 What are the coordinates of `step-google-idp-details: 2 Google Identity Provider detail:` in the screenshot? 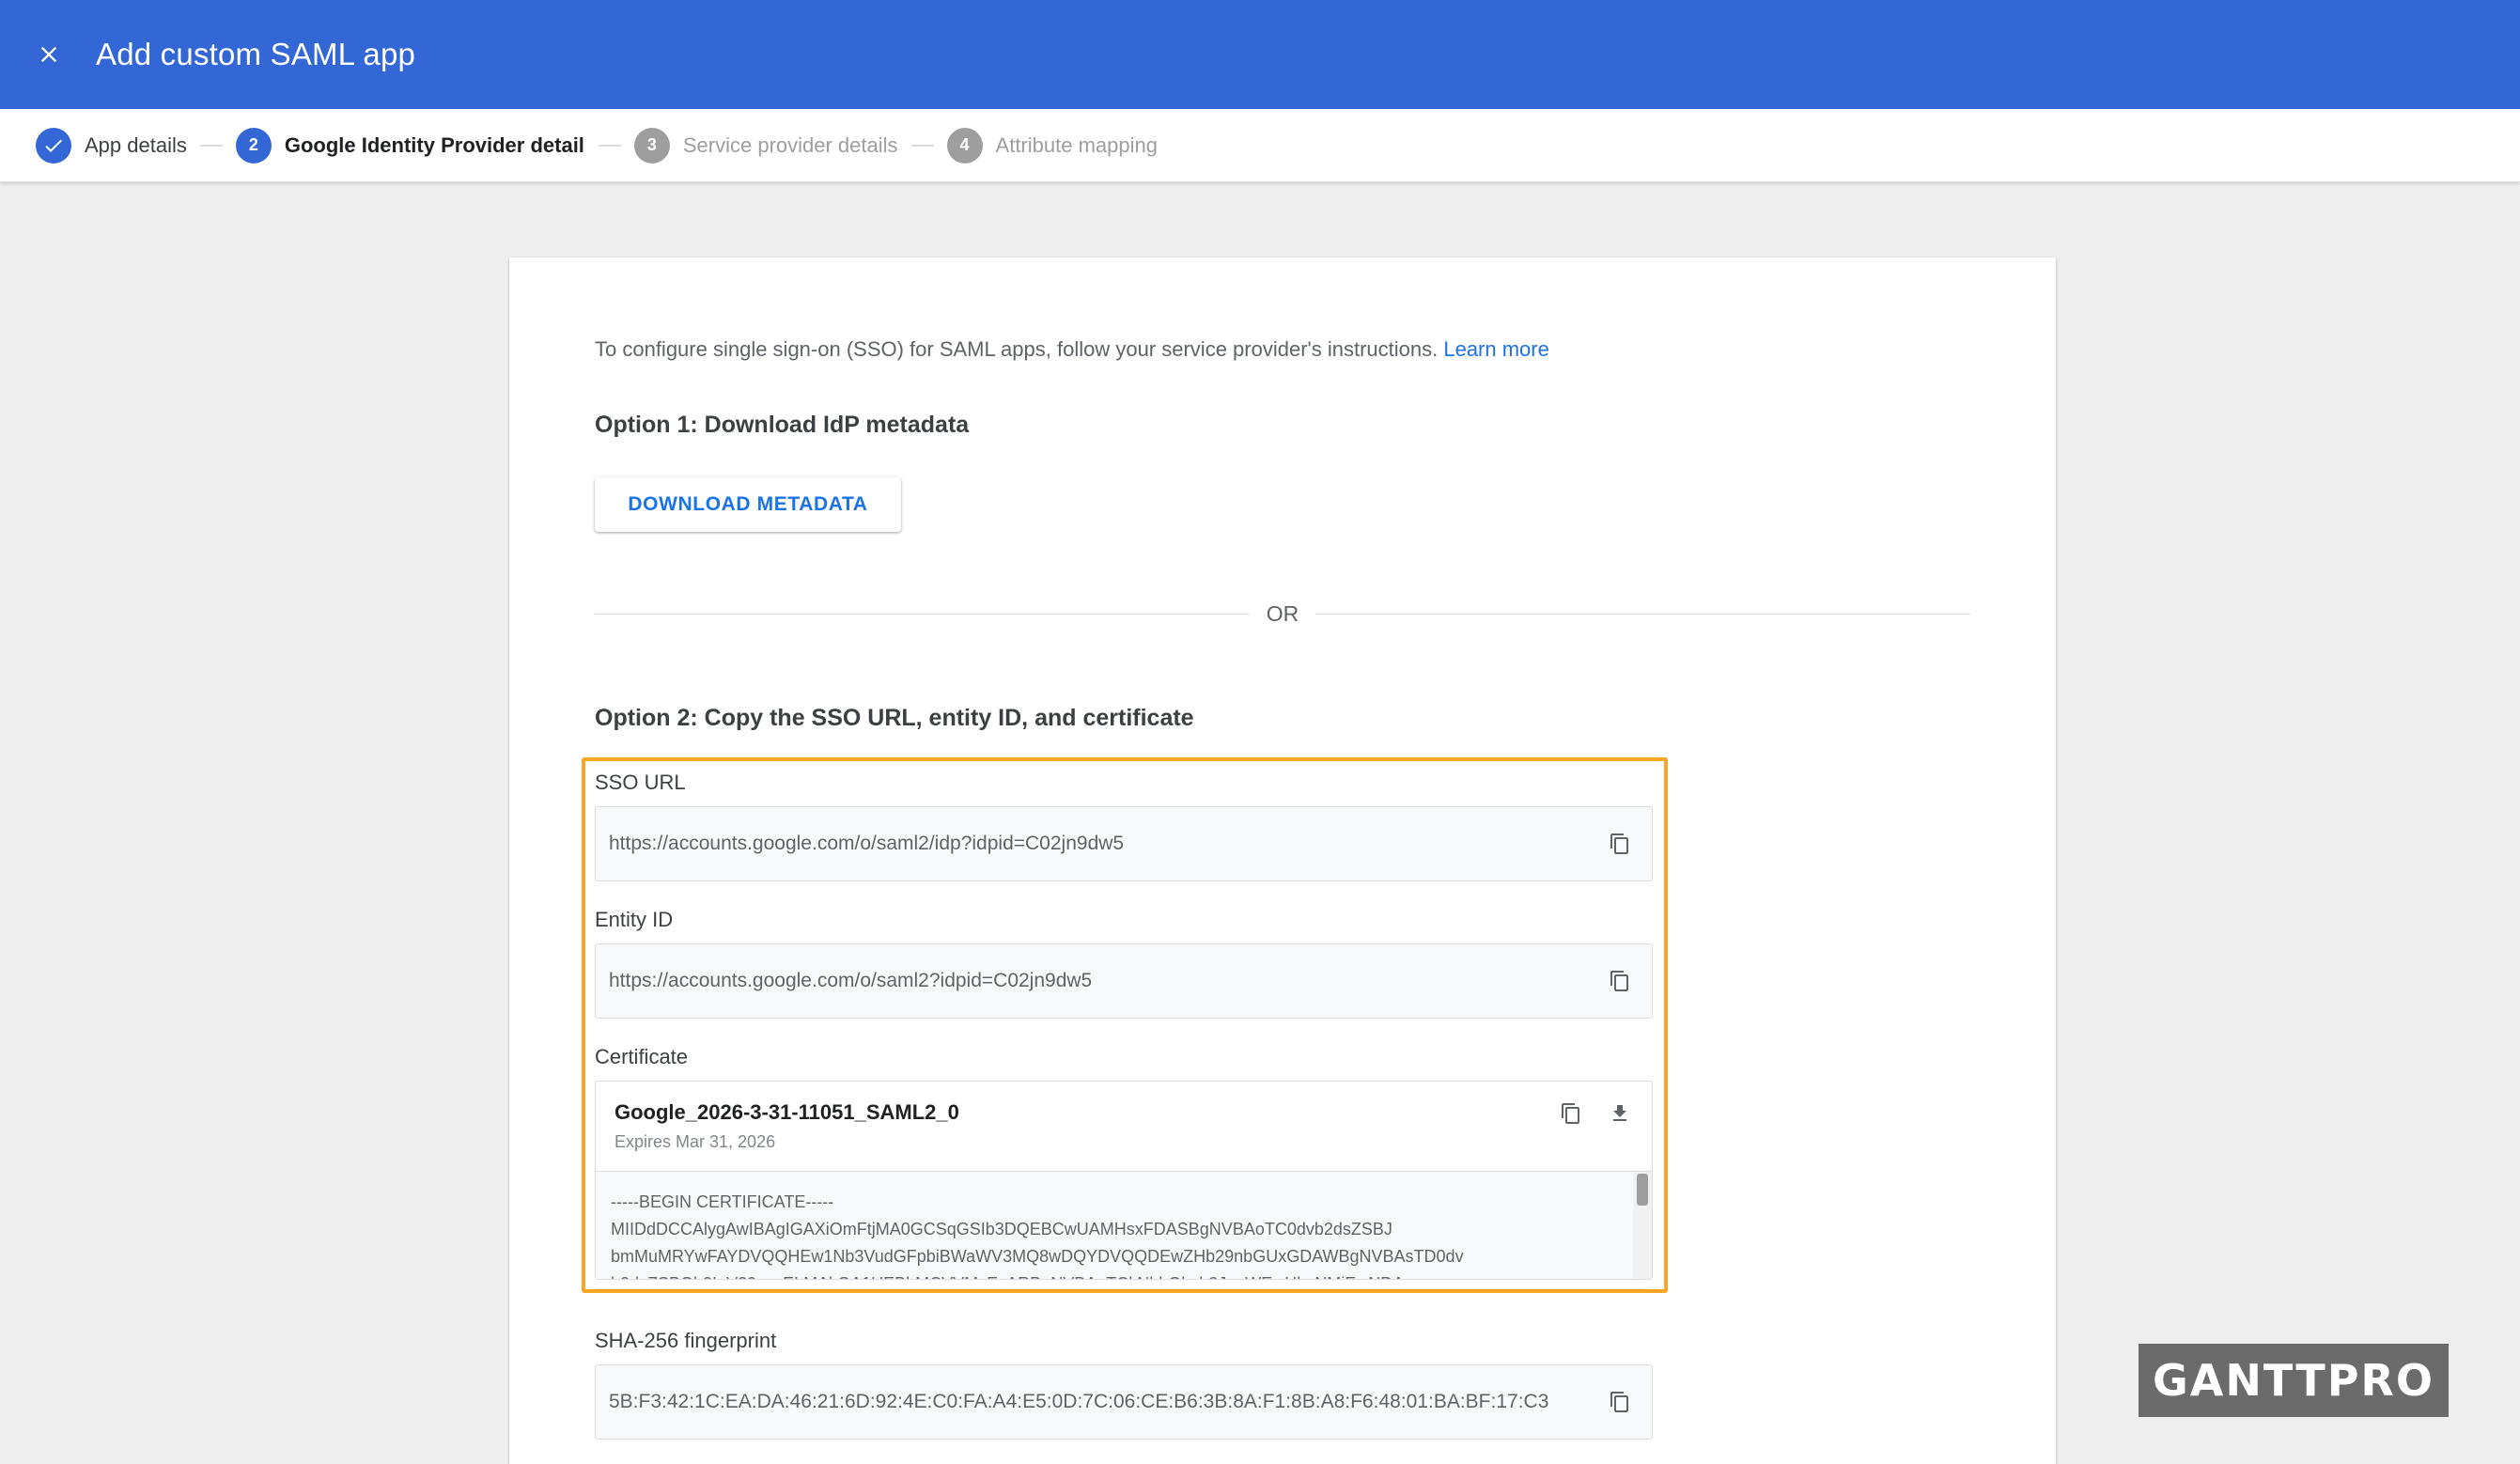 It's located at (410, 145).